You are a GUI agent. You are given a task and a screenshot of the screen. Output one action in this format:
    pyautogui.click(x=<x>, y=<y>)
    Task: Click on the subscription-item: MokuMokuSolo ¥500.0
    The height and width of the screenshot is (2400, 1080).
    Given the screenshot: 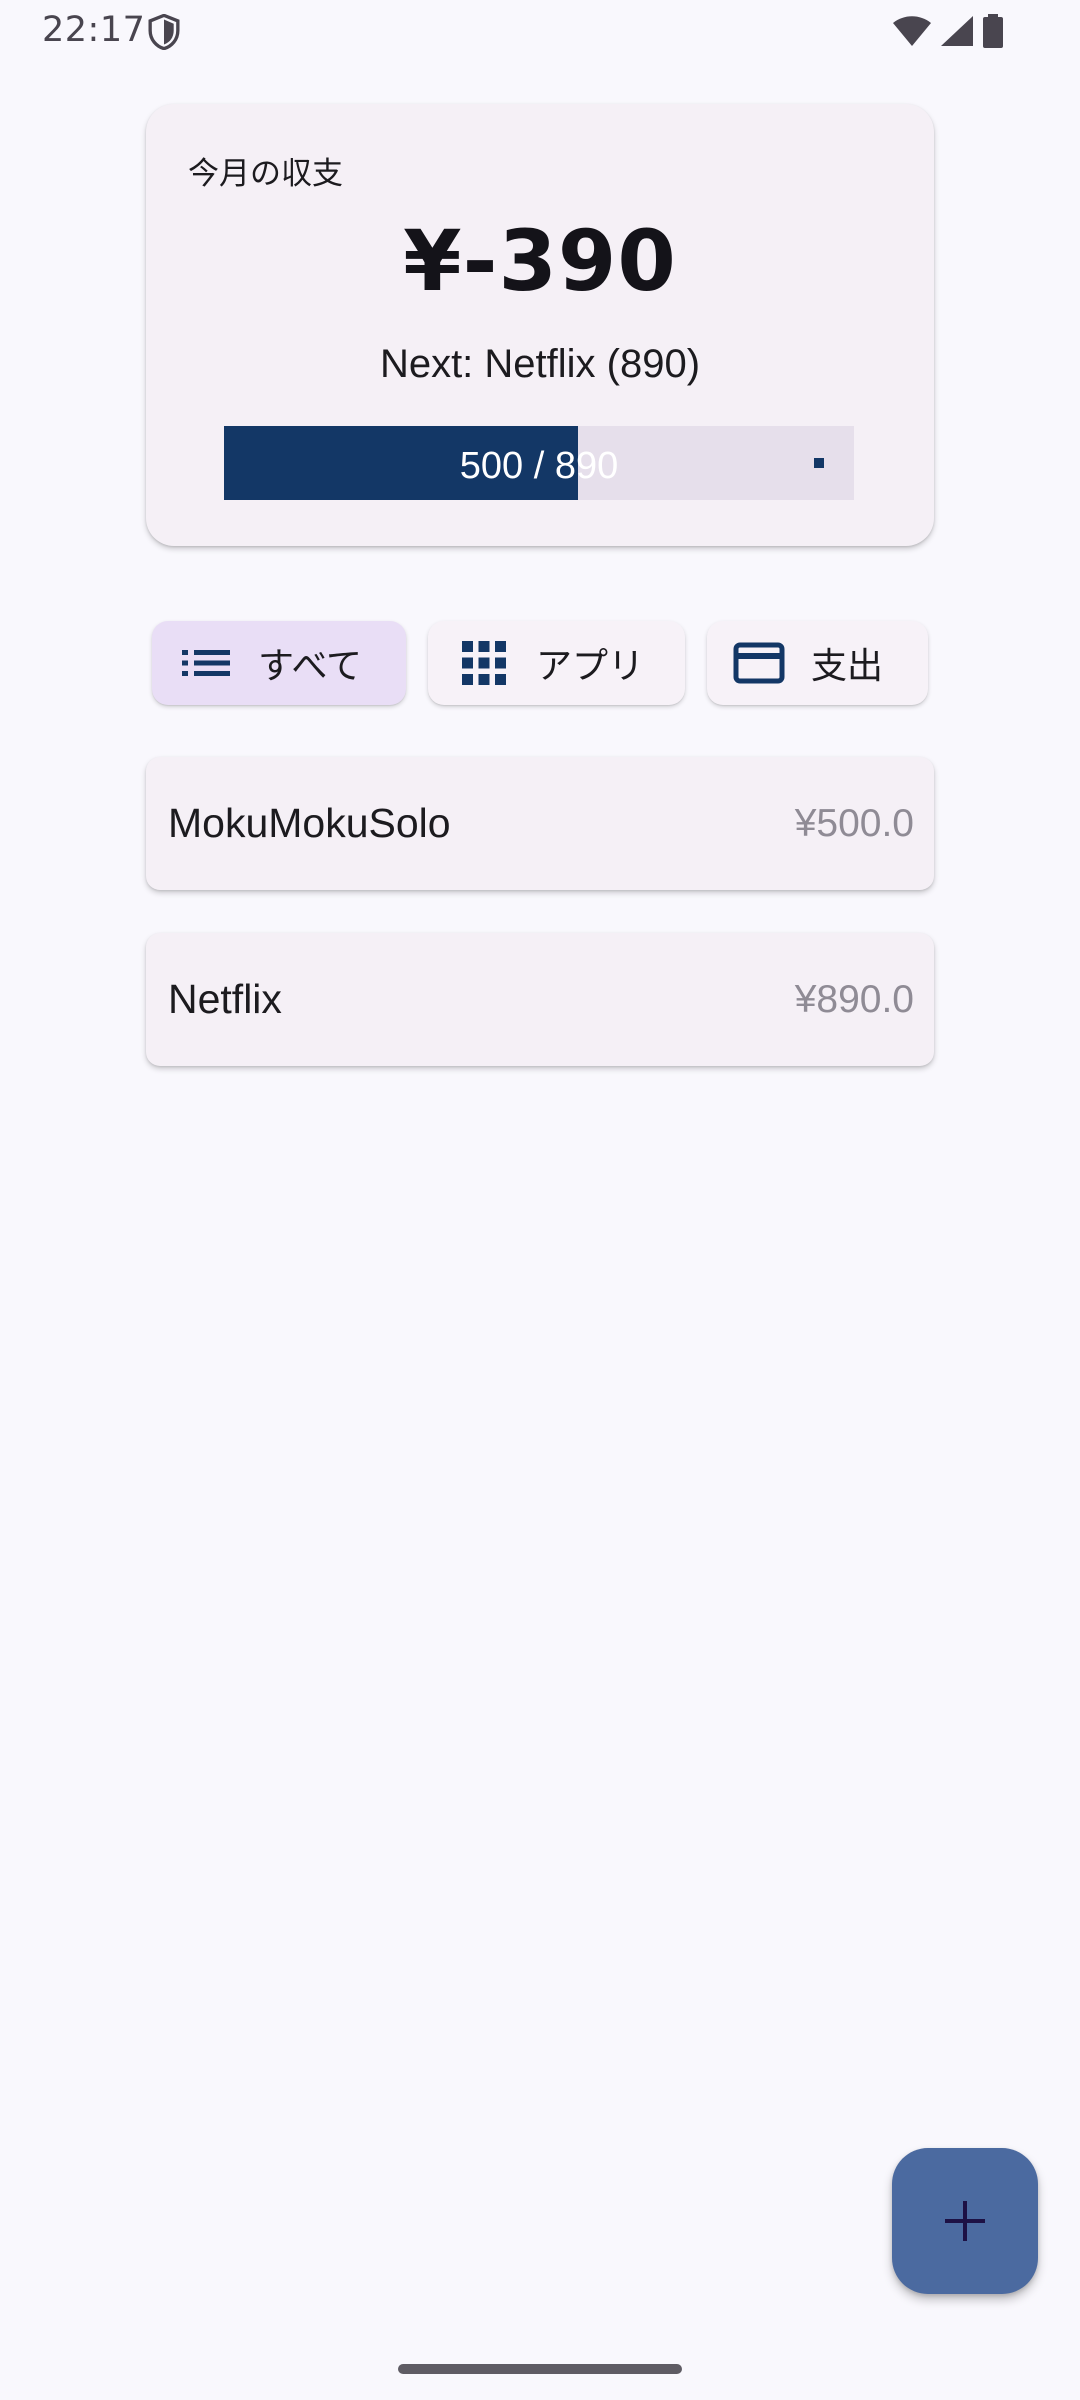 What is the action you would take?
    pyautogui.click(x=540, y=823)
    